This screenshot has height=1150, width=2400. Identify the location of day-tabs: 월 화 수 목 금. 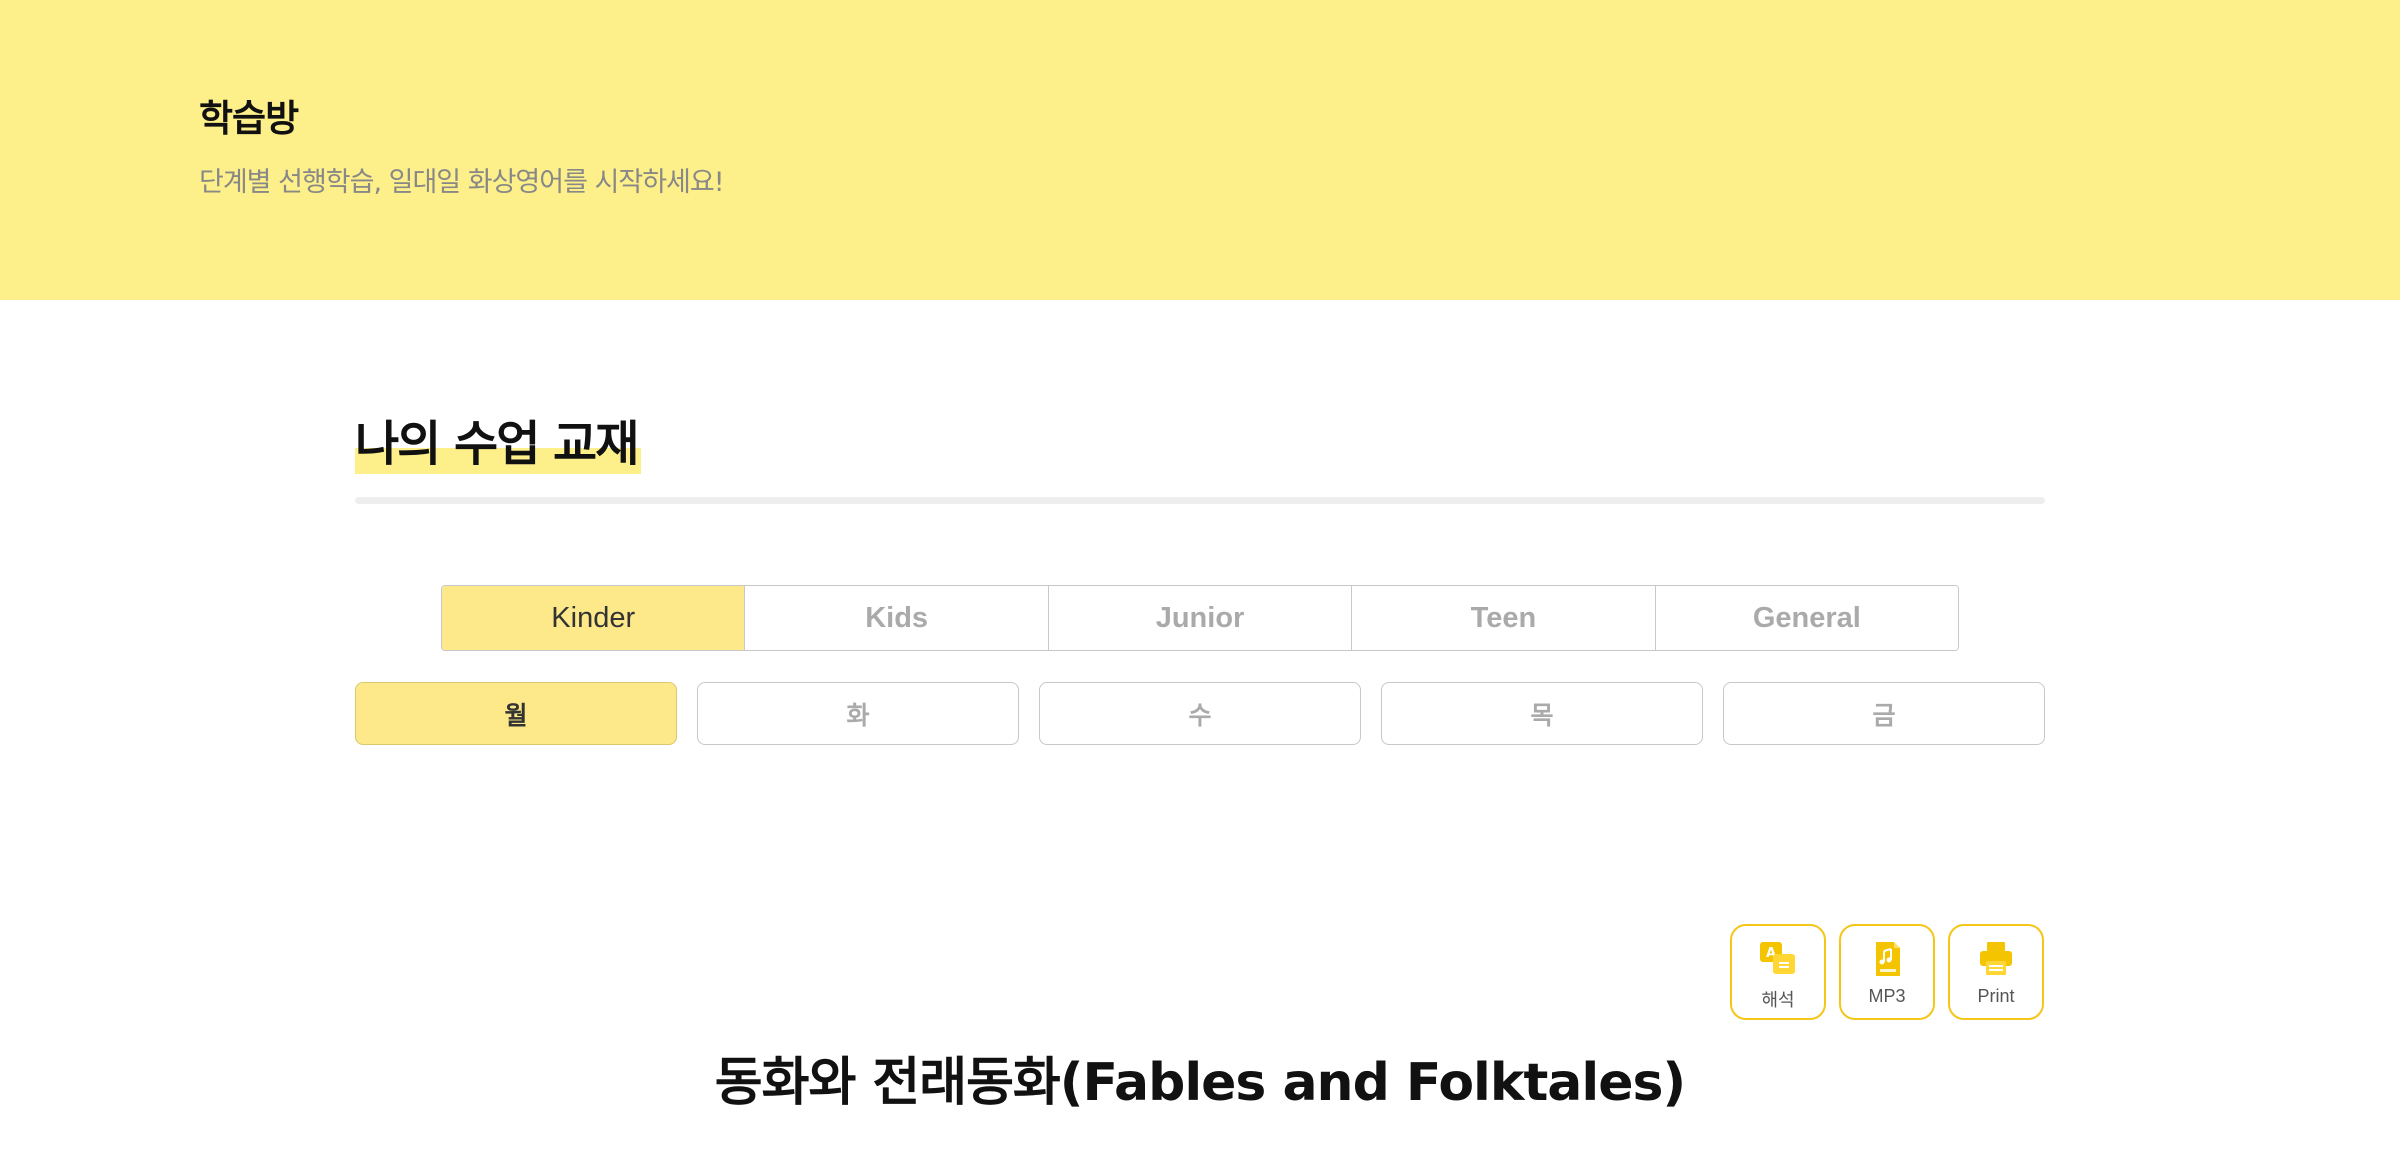
(1200, 713).